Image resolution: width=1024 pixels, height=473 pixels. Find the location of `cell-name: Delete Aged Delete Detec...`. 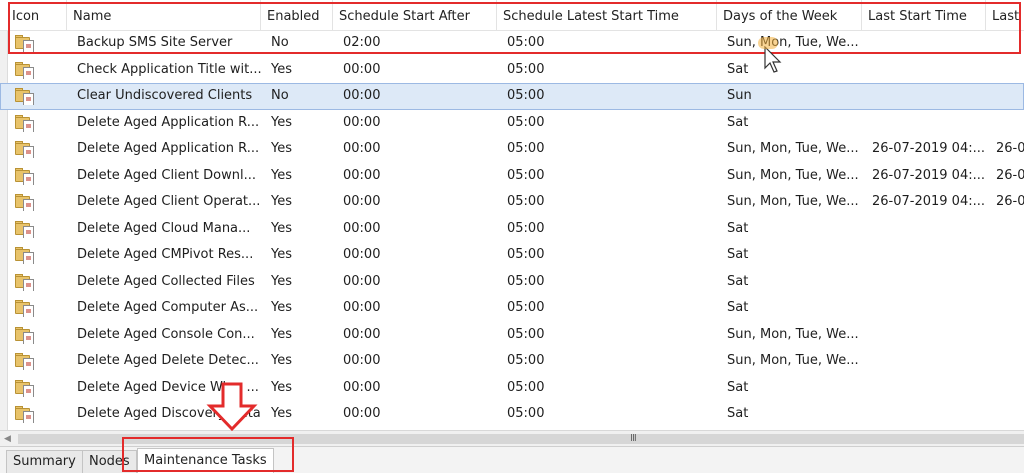

cell-name: Delete Aged Delete Detec... is located at coordinates (168, 360).